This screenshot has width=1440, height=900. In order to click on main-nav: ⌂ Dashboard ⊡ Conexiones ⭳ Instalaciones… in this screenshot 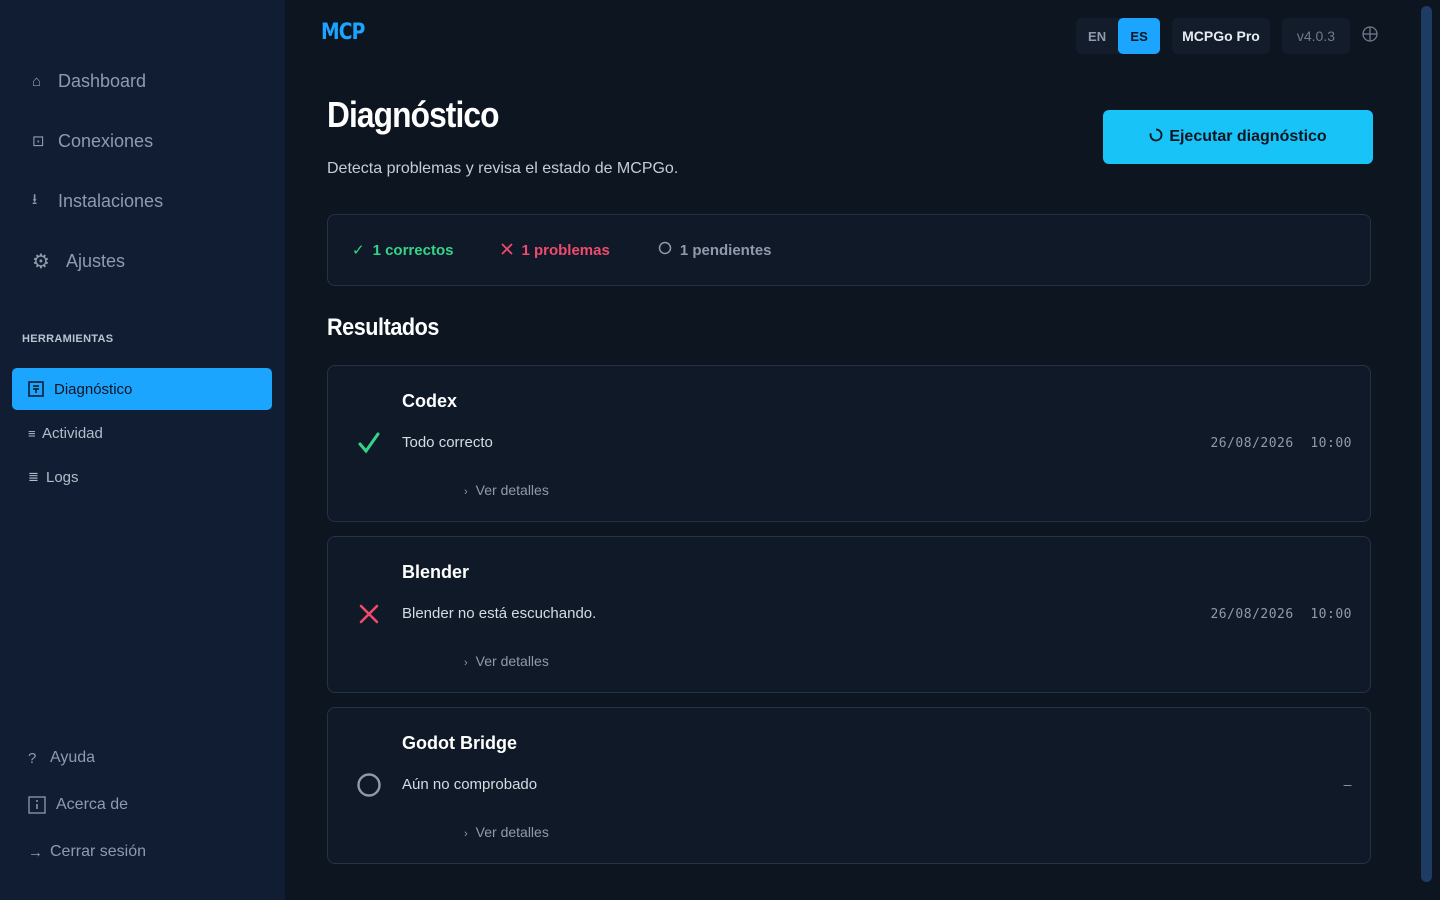, I will do `click(97, 182)`.